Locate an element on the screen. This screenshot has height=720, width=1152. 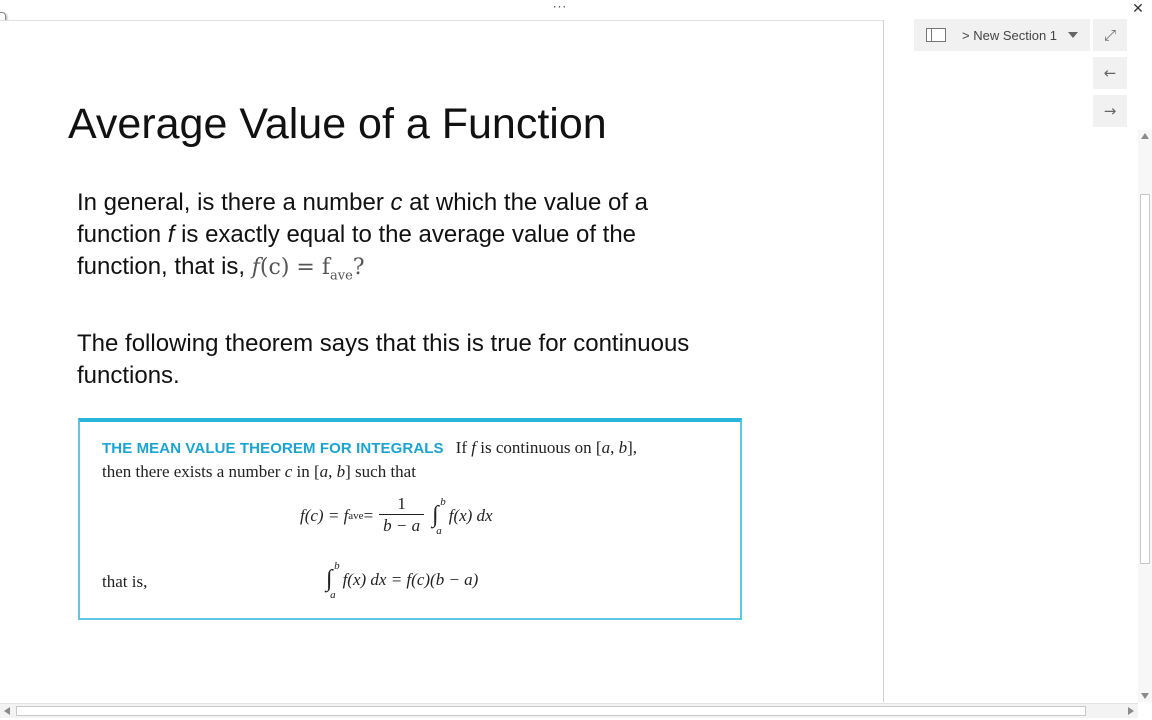
text-segment: ] such that is located at coordinates (380, 471).